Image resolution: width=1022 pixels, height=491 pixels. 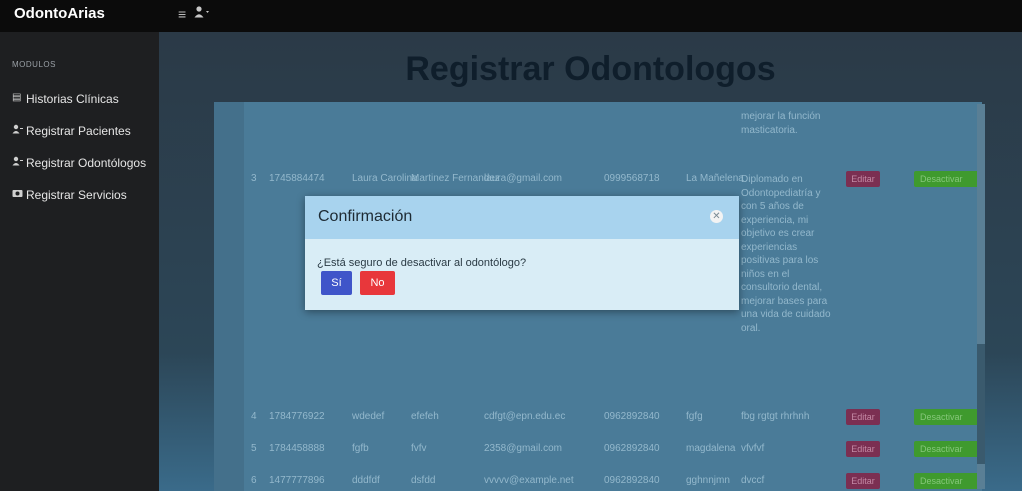 What do you see at coordinates (182, 14) in the screenshot?
I see `hamburger-icon: ≡` at bounding box center [182, 14].